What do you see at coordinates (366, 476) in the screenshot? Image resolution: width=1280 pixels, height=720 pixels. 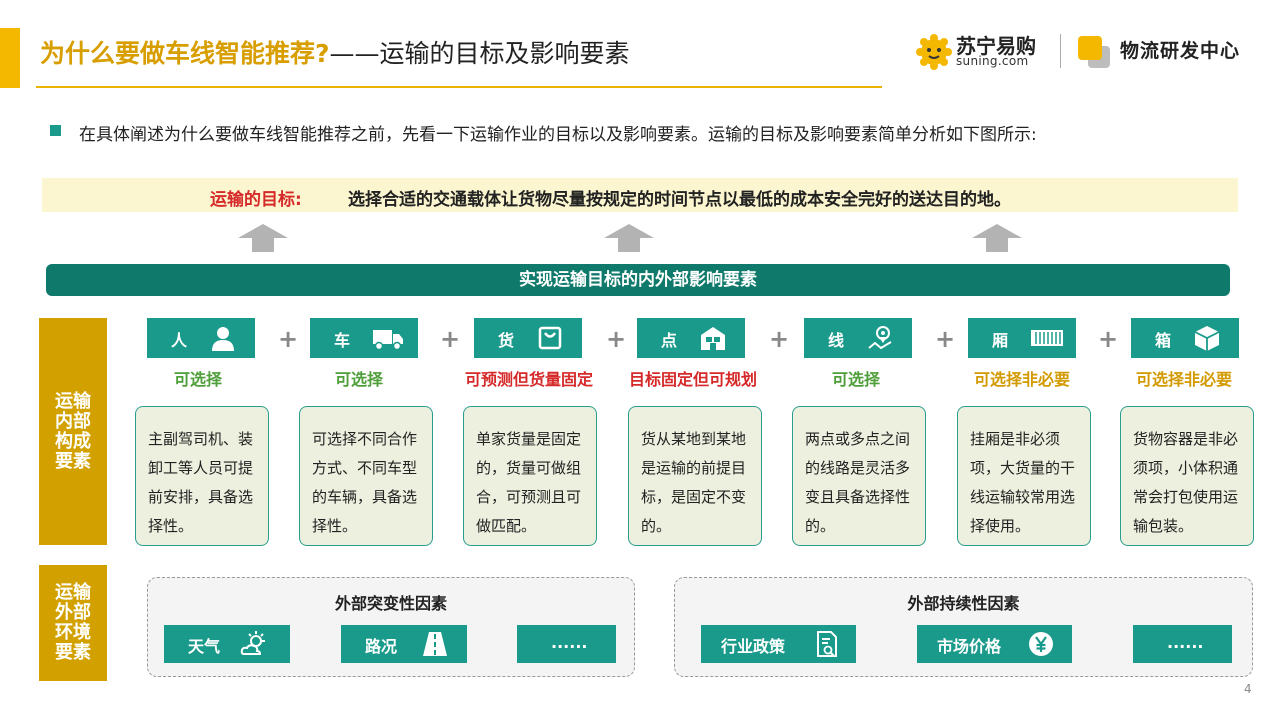 I see `factor-description-card: 可选择不同合作方式、不同车型的车辆，具备选择性。` at bounding box center [366, 476].